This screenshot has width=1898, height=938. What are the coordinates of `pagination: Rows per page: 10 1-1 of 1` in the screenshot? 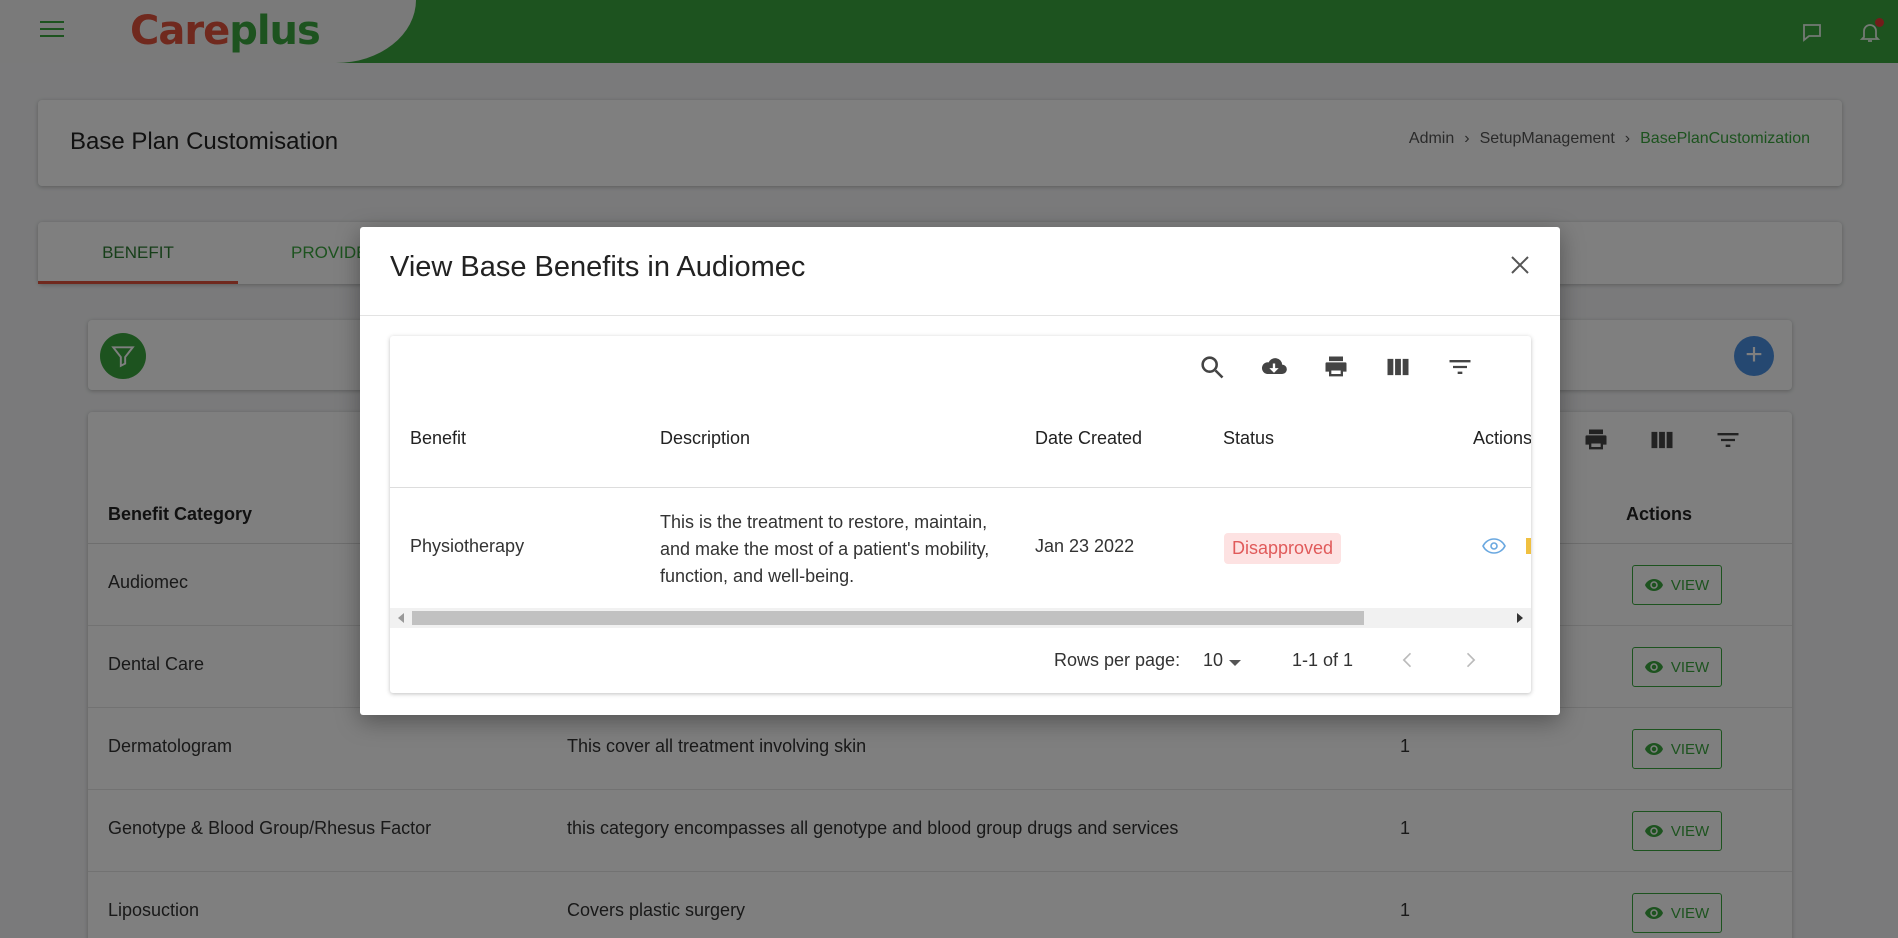 It's located at (960, 660).